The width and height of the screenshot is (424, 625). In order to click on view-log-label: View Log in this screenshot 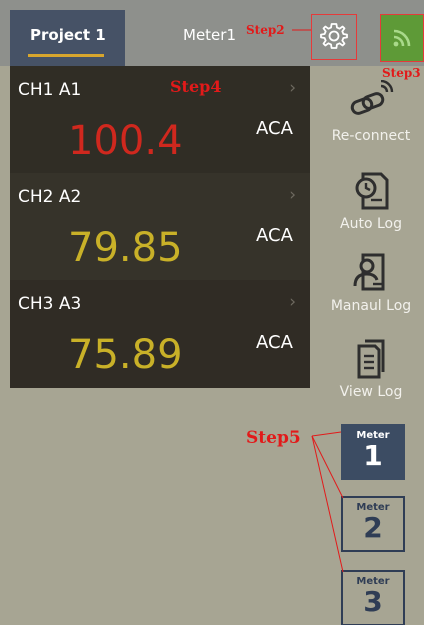, I will do `click(371, 392)`.